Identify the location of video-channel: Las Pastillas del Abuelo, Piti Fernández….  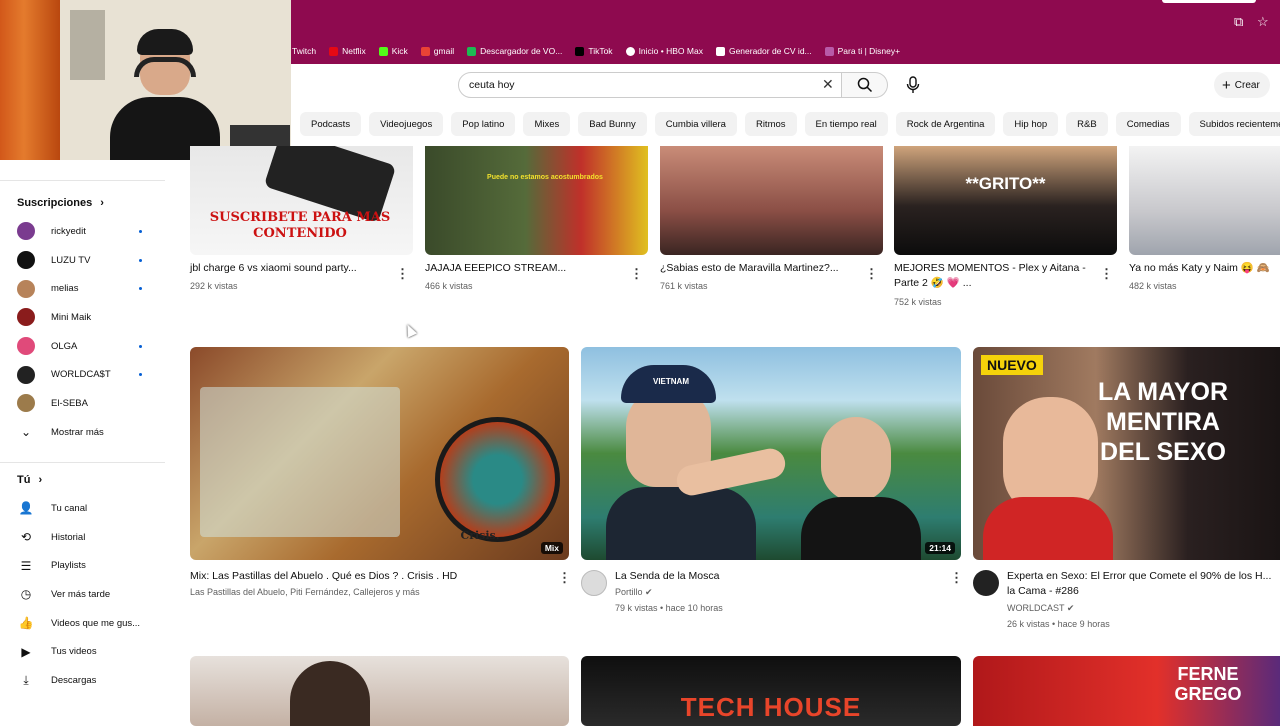
(370, 592).